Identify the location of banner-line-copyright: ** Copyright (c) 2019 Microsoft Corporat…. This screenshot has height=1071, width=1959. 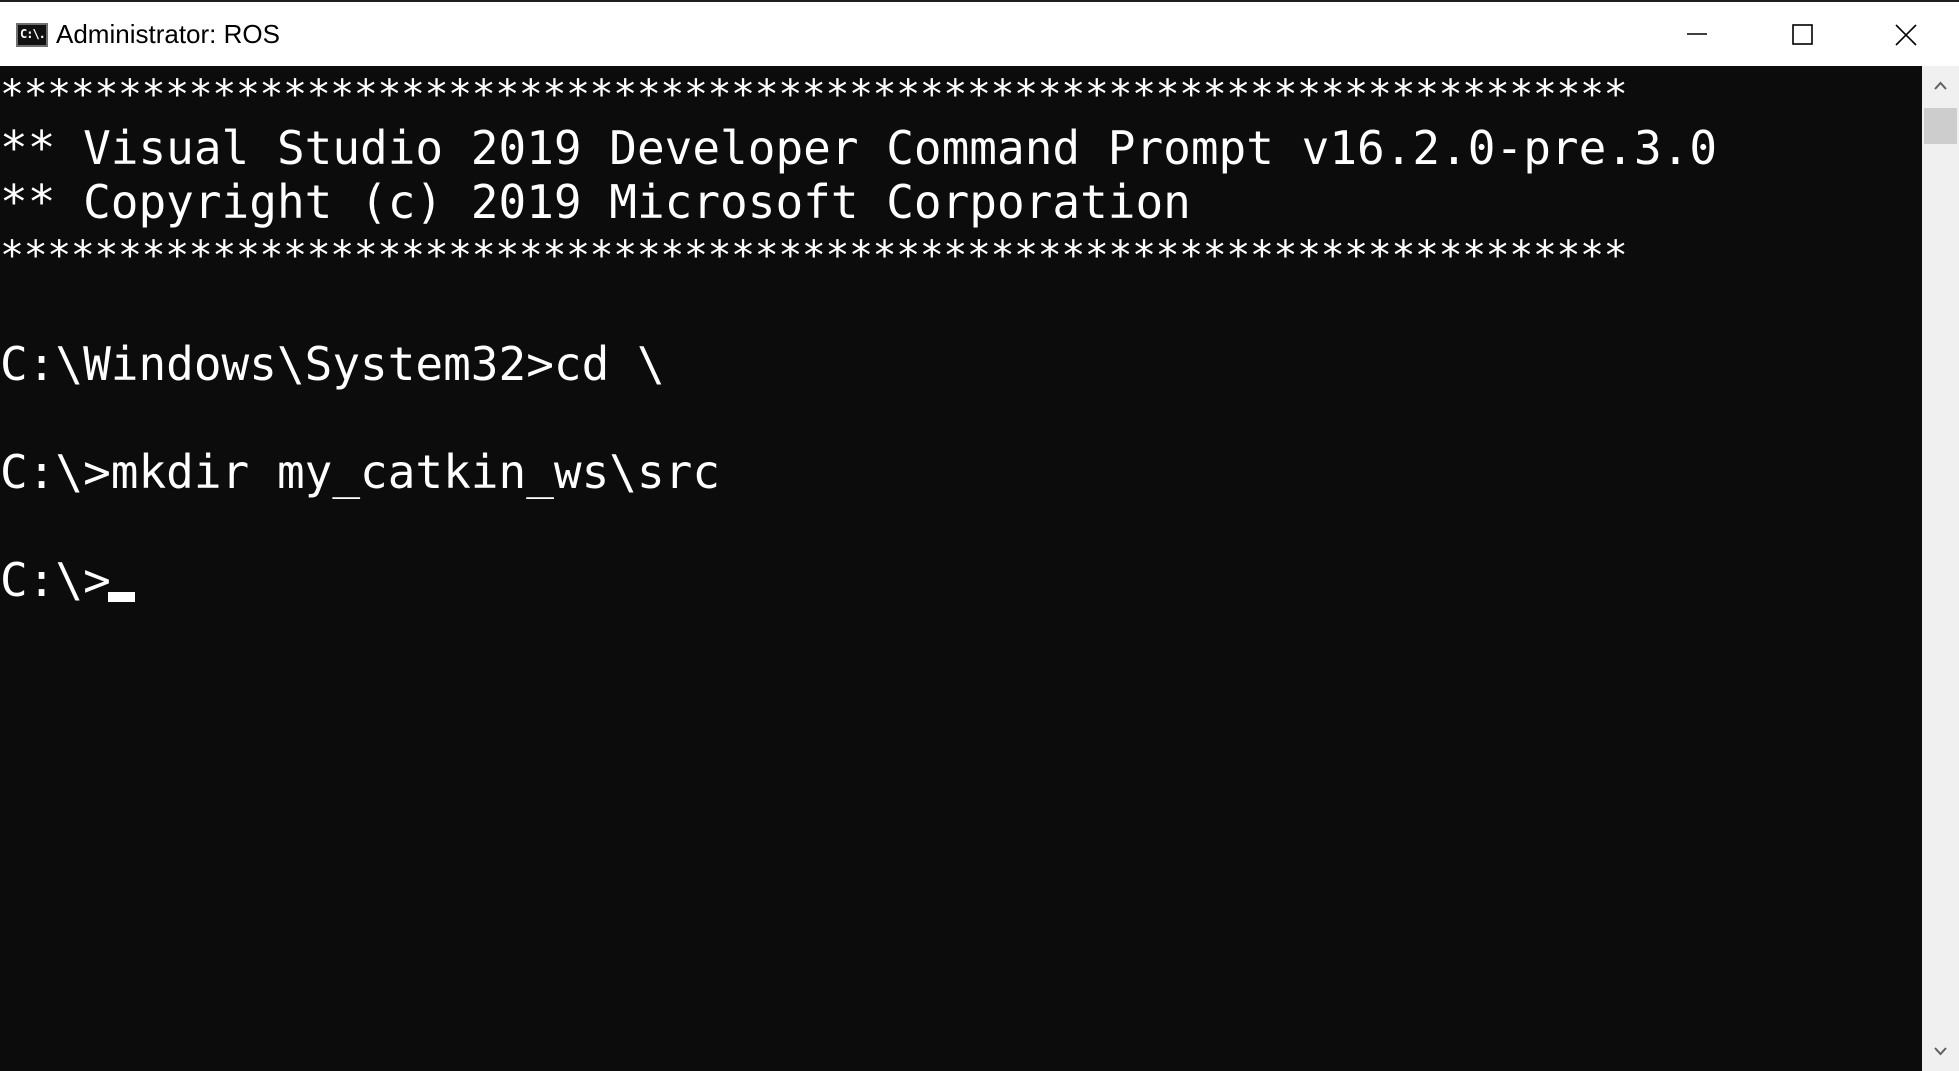
(595, 202).